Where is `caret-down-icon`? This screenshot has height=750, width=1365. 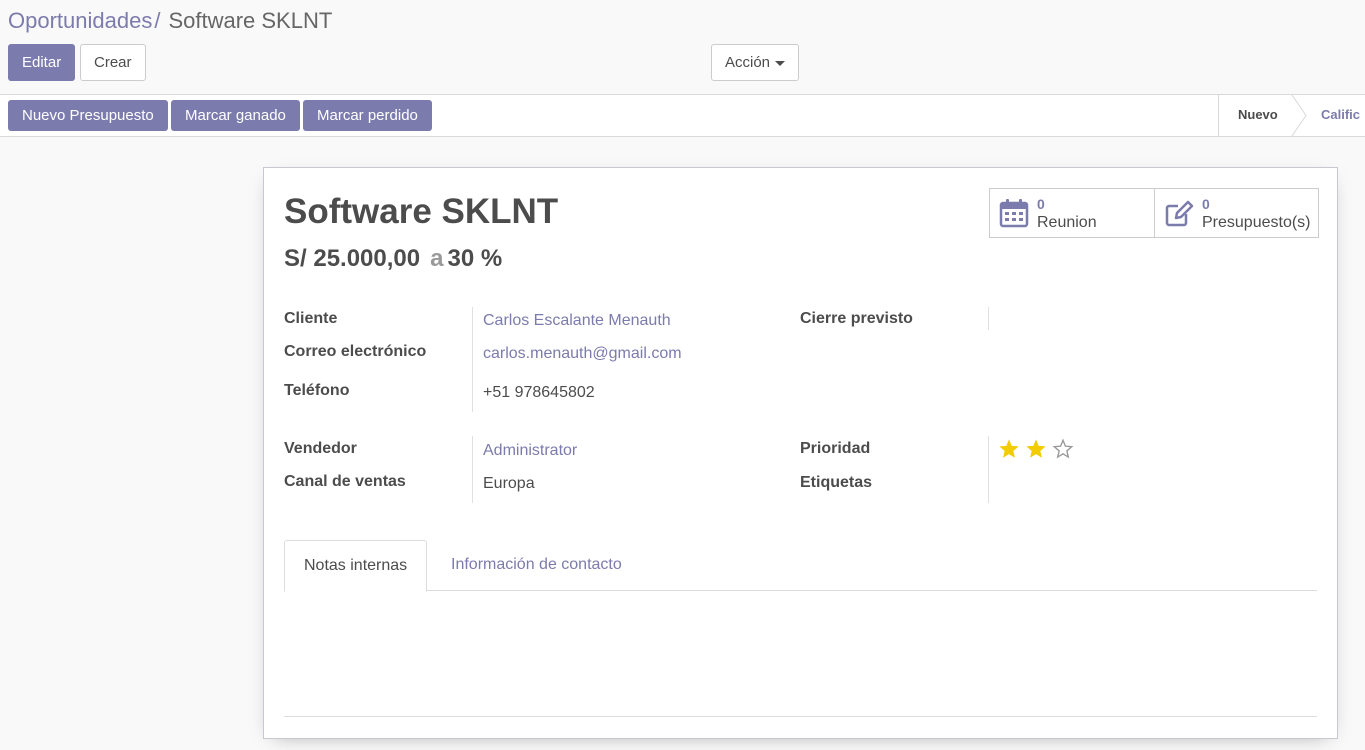 caret-down-icon is located at coordinates (780, 63).